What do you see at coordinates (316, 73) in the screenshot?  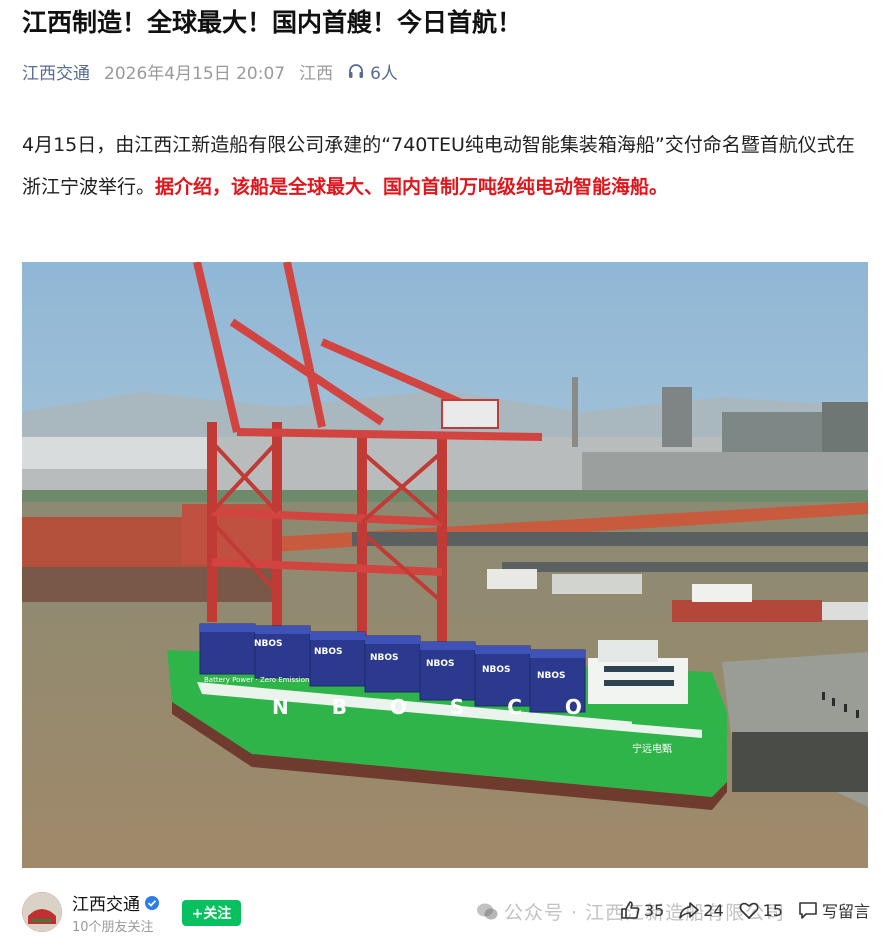 I see `publish-location: 江西` at bounding box center [316, 73].